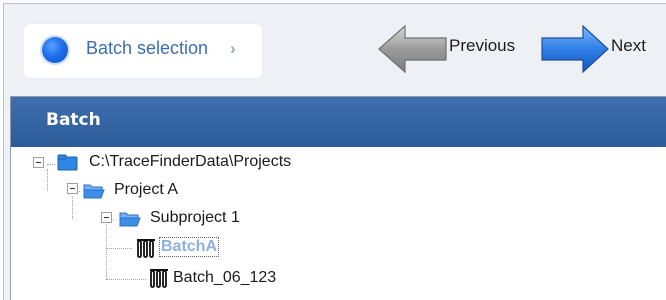 The width and height of the screenshot is (666, 300). I want to click on chevron-right-icon: ›, so click(233, 48).